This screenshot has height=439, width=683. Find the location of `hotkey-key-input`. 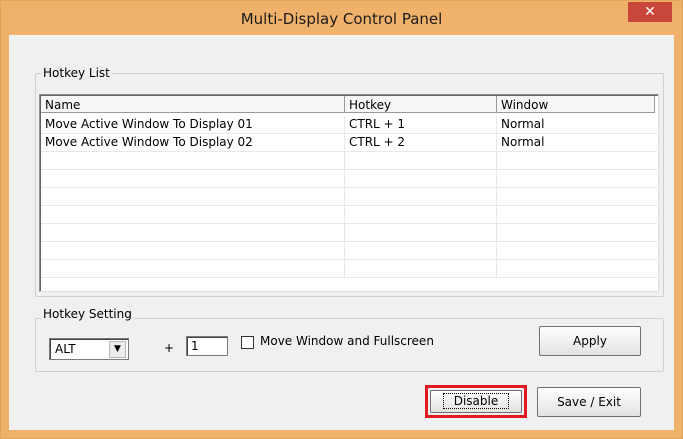

hotkey-key-input is located at coordinates (207, 346).